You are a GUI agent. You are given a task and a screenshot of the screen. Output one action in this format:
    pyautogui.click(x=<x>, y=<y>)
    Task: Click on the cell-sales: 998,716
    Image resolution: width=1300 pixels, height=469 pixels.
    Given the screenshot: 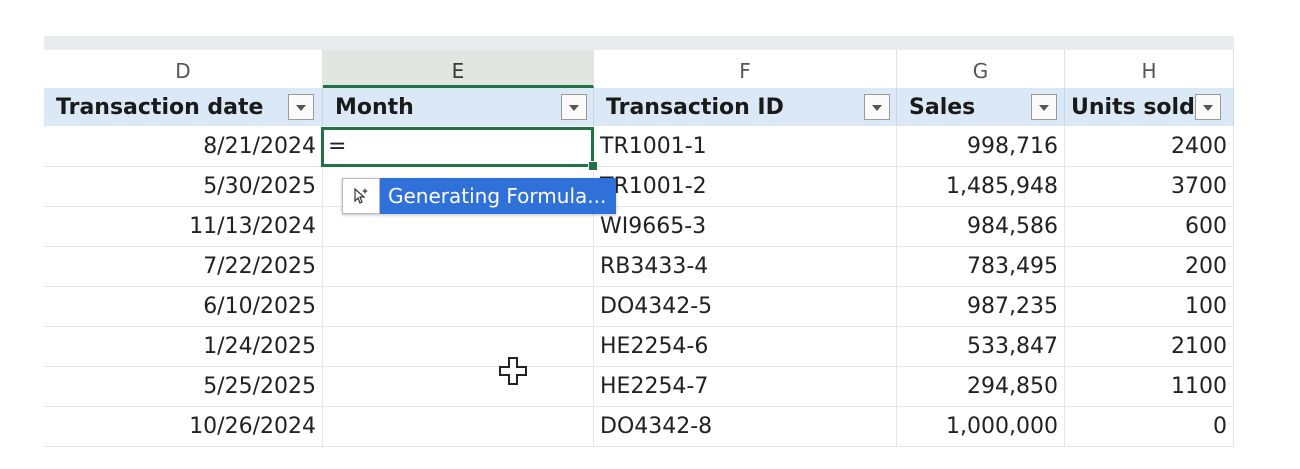 What is the action you would take?
    pyautogui.click(x=981, y=146)
    